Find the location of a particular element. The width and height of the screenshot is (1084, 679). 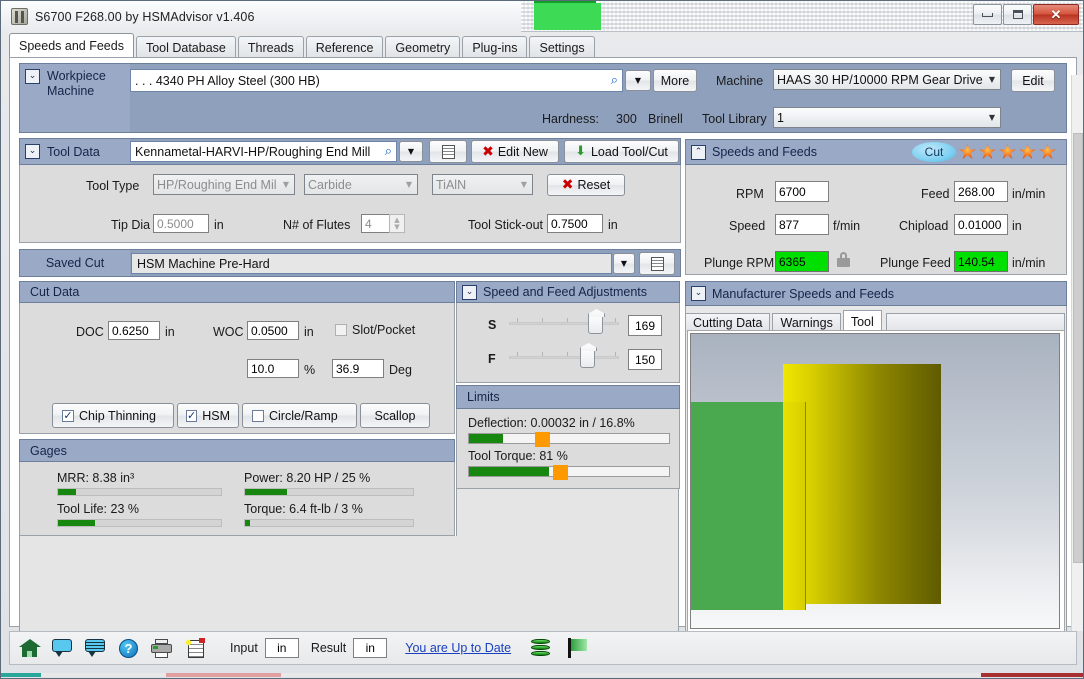

reset-button: ✖ Reset is located at coordinates (586, 185).